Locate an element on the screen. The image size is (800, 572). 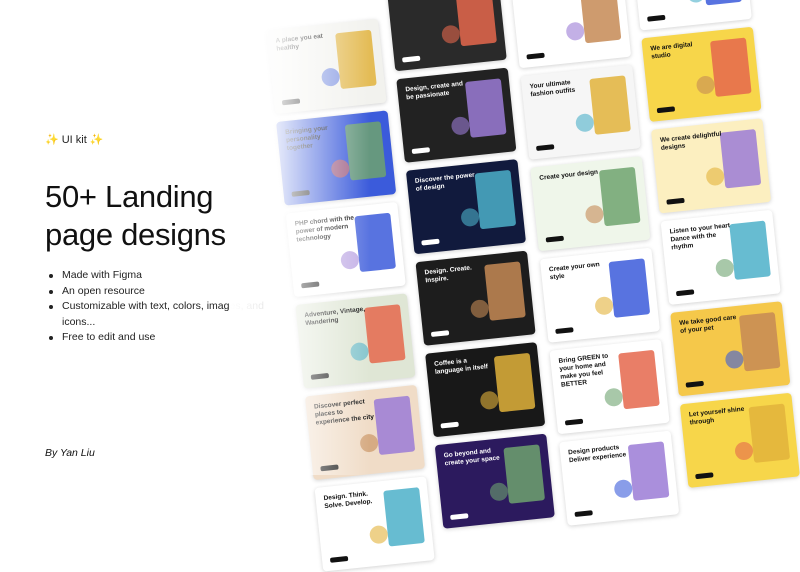
thumbnail-headline: We take good care of your pet is located at coordinates (707, 324).